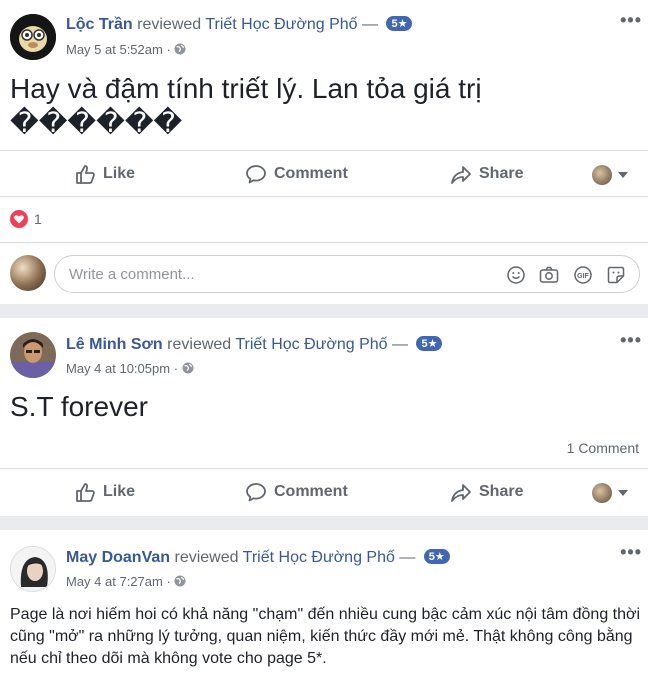 This screenshot has height=677, width=648. What do you see at coordinates (19, 219) in the screenshot?
I see `love-reaction-icon` at bounding box center [19, 219].